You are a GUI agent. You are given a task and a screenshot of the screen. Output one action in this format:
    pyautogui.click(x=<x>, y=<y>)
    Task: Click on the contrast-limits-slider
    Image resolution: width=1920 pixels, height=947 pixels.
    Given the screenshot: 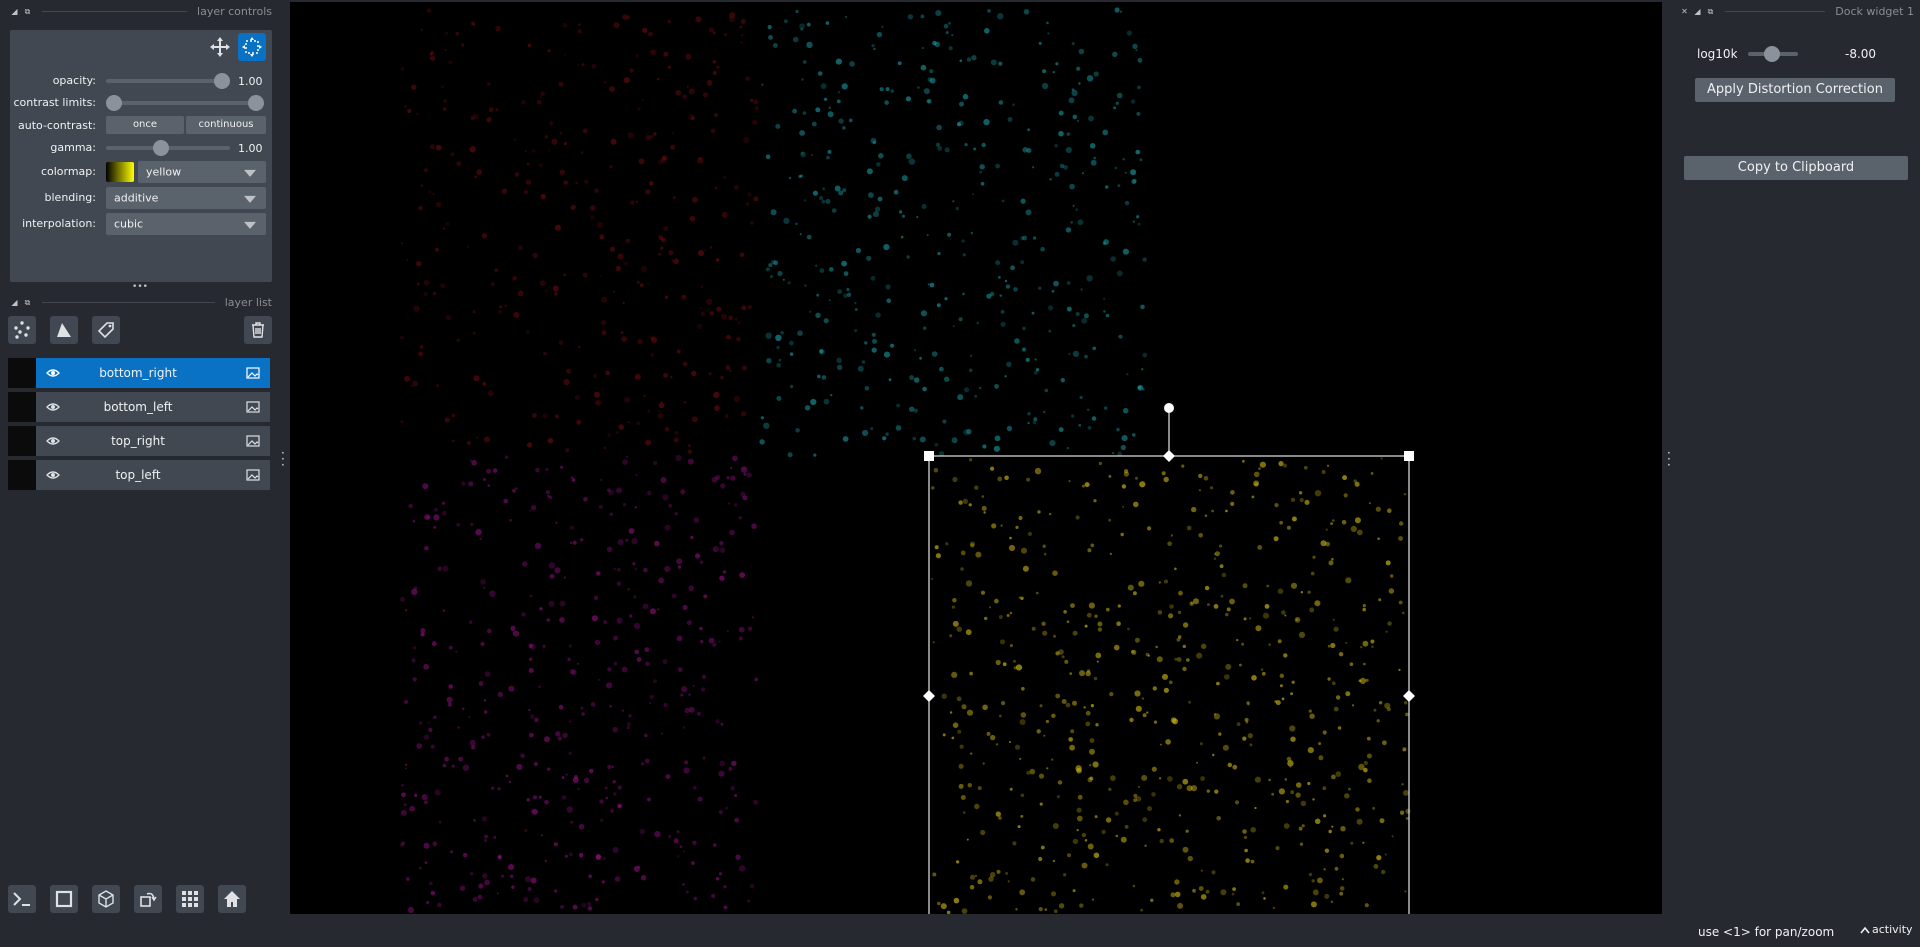 What is the action you would take?
    pyautogui.click(x=187, y=103)
    